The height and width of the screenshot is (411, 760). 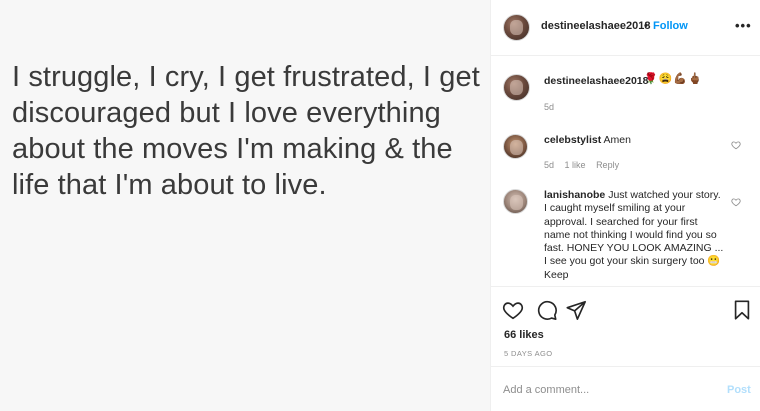 What do you see at coordinates (742, 310) in the screenshot?
I see `bookmark-icon` at bounding box center [742, 310].